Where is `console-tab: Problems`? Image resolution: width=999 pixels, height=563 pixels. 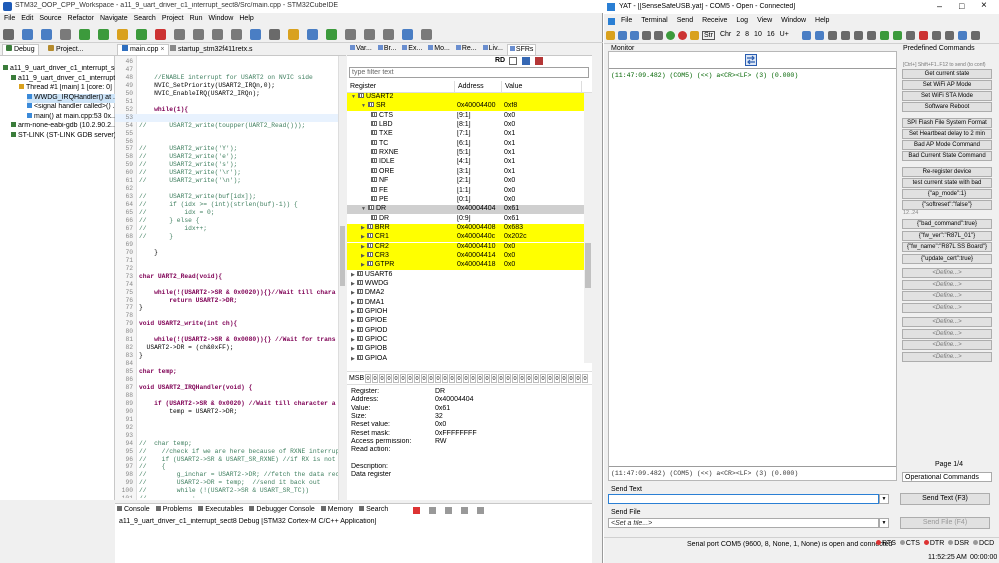 console-tab: Problems is located at coordinates (173, 509).